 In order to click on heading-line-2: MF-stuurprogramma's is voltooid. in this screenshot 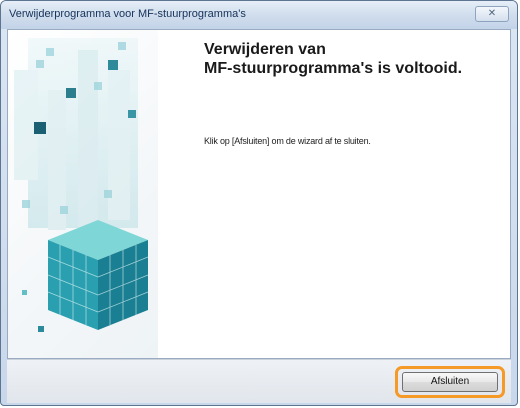, I will do `click(333, 68)`.